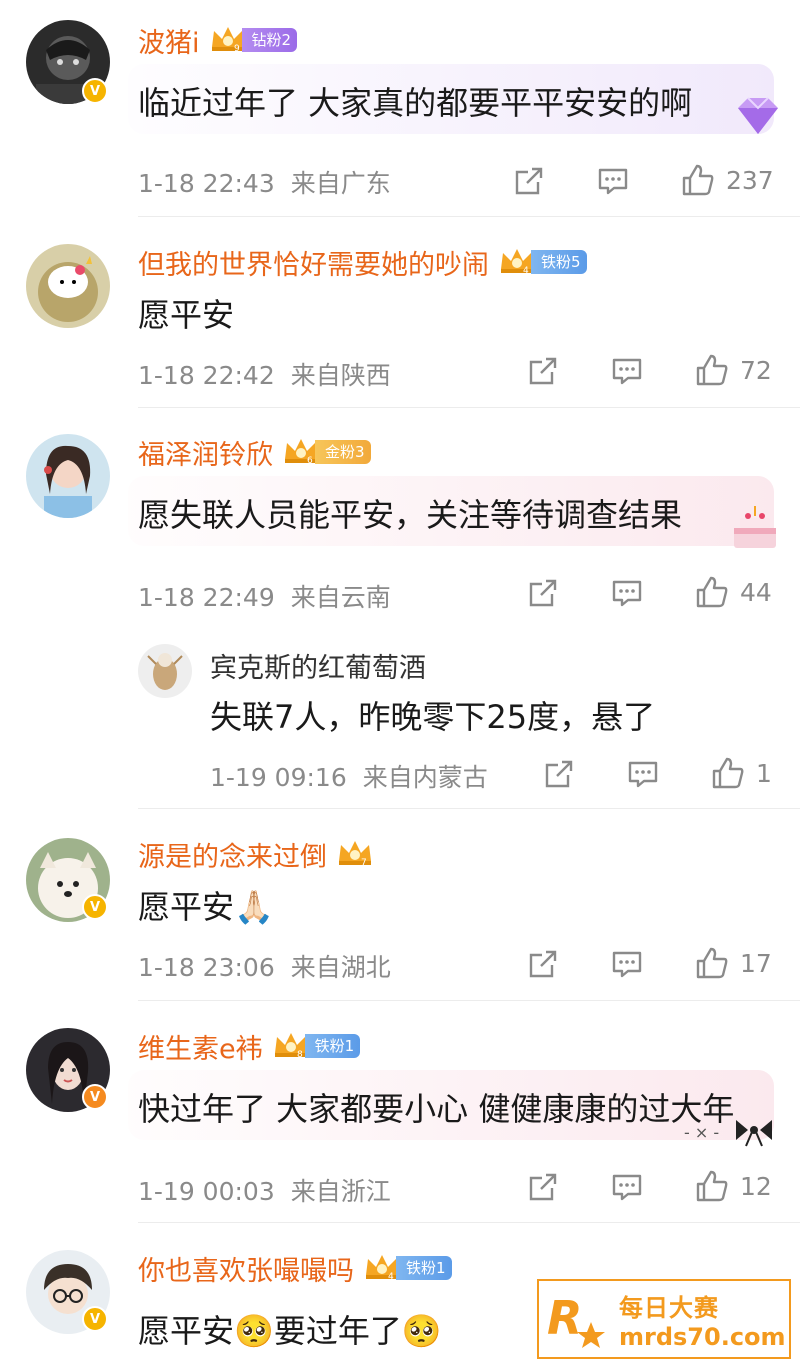  I want to click on watermark: R 每日大赛 mrds70.com, so click(664, 1319).